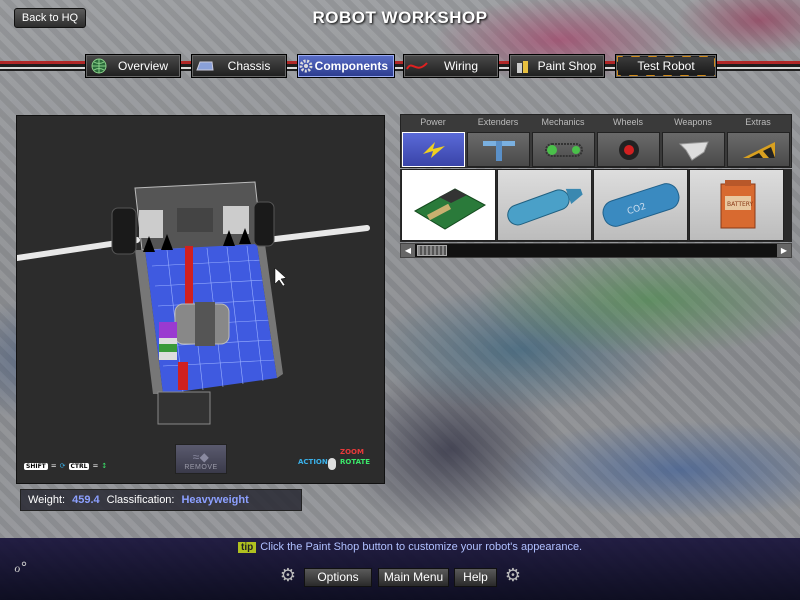 The width and height of the screenshot is (800, 600). I want to click on part-blue-tank, so click(544, 205).